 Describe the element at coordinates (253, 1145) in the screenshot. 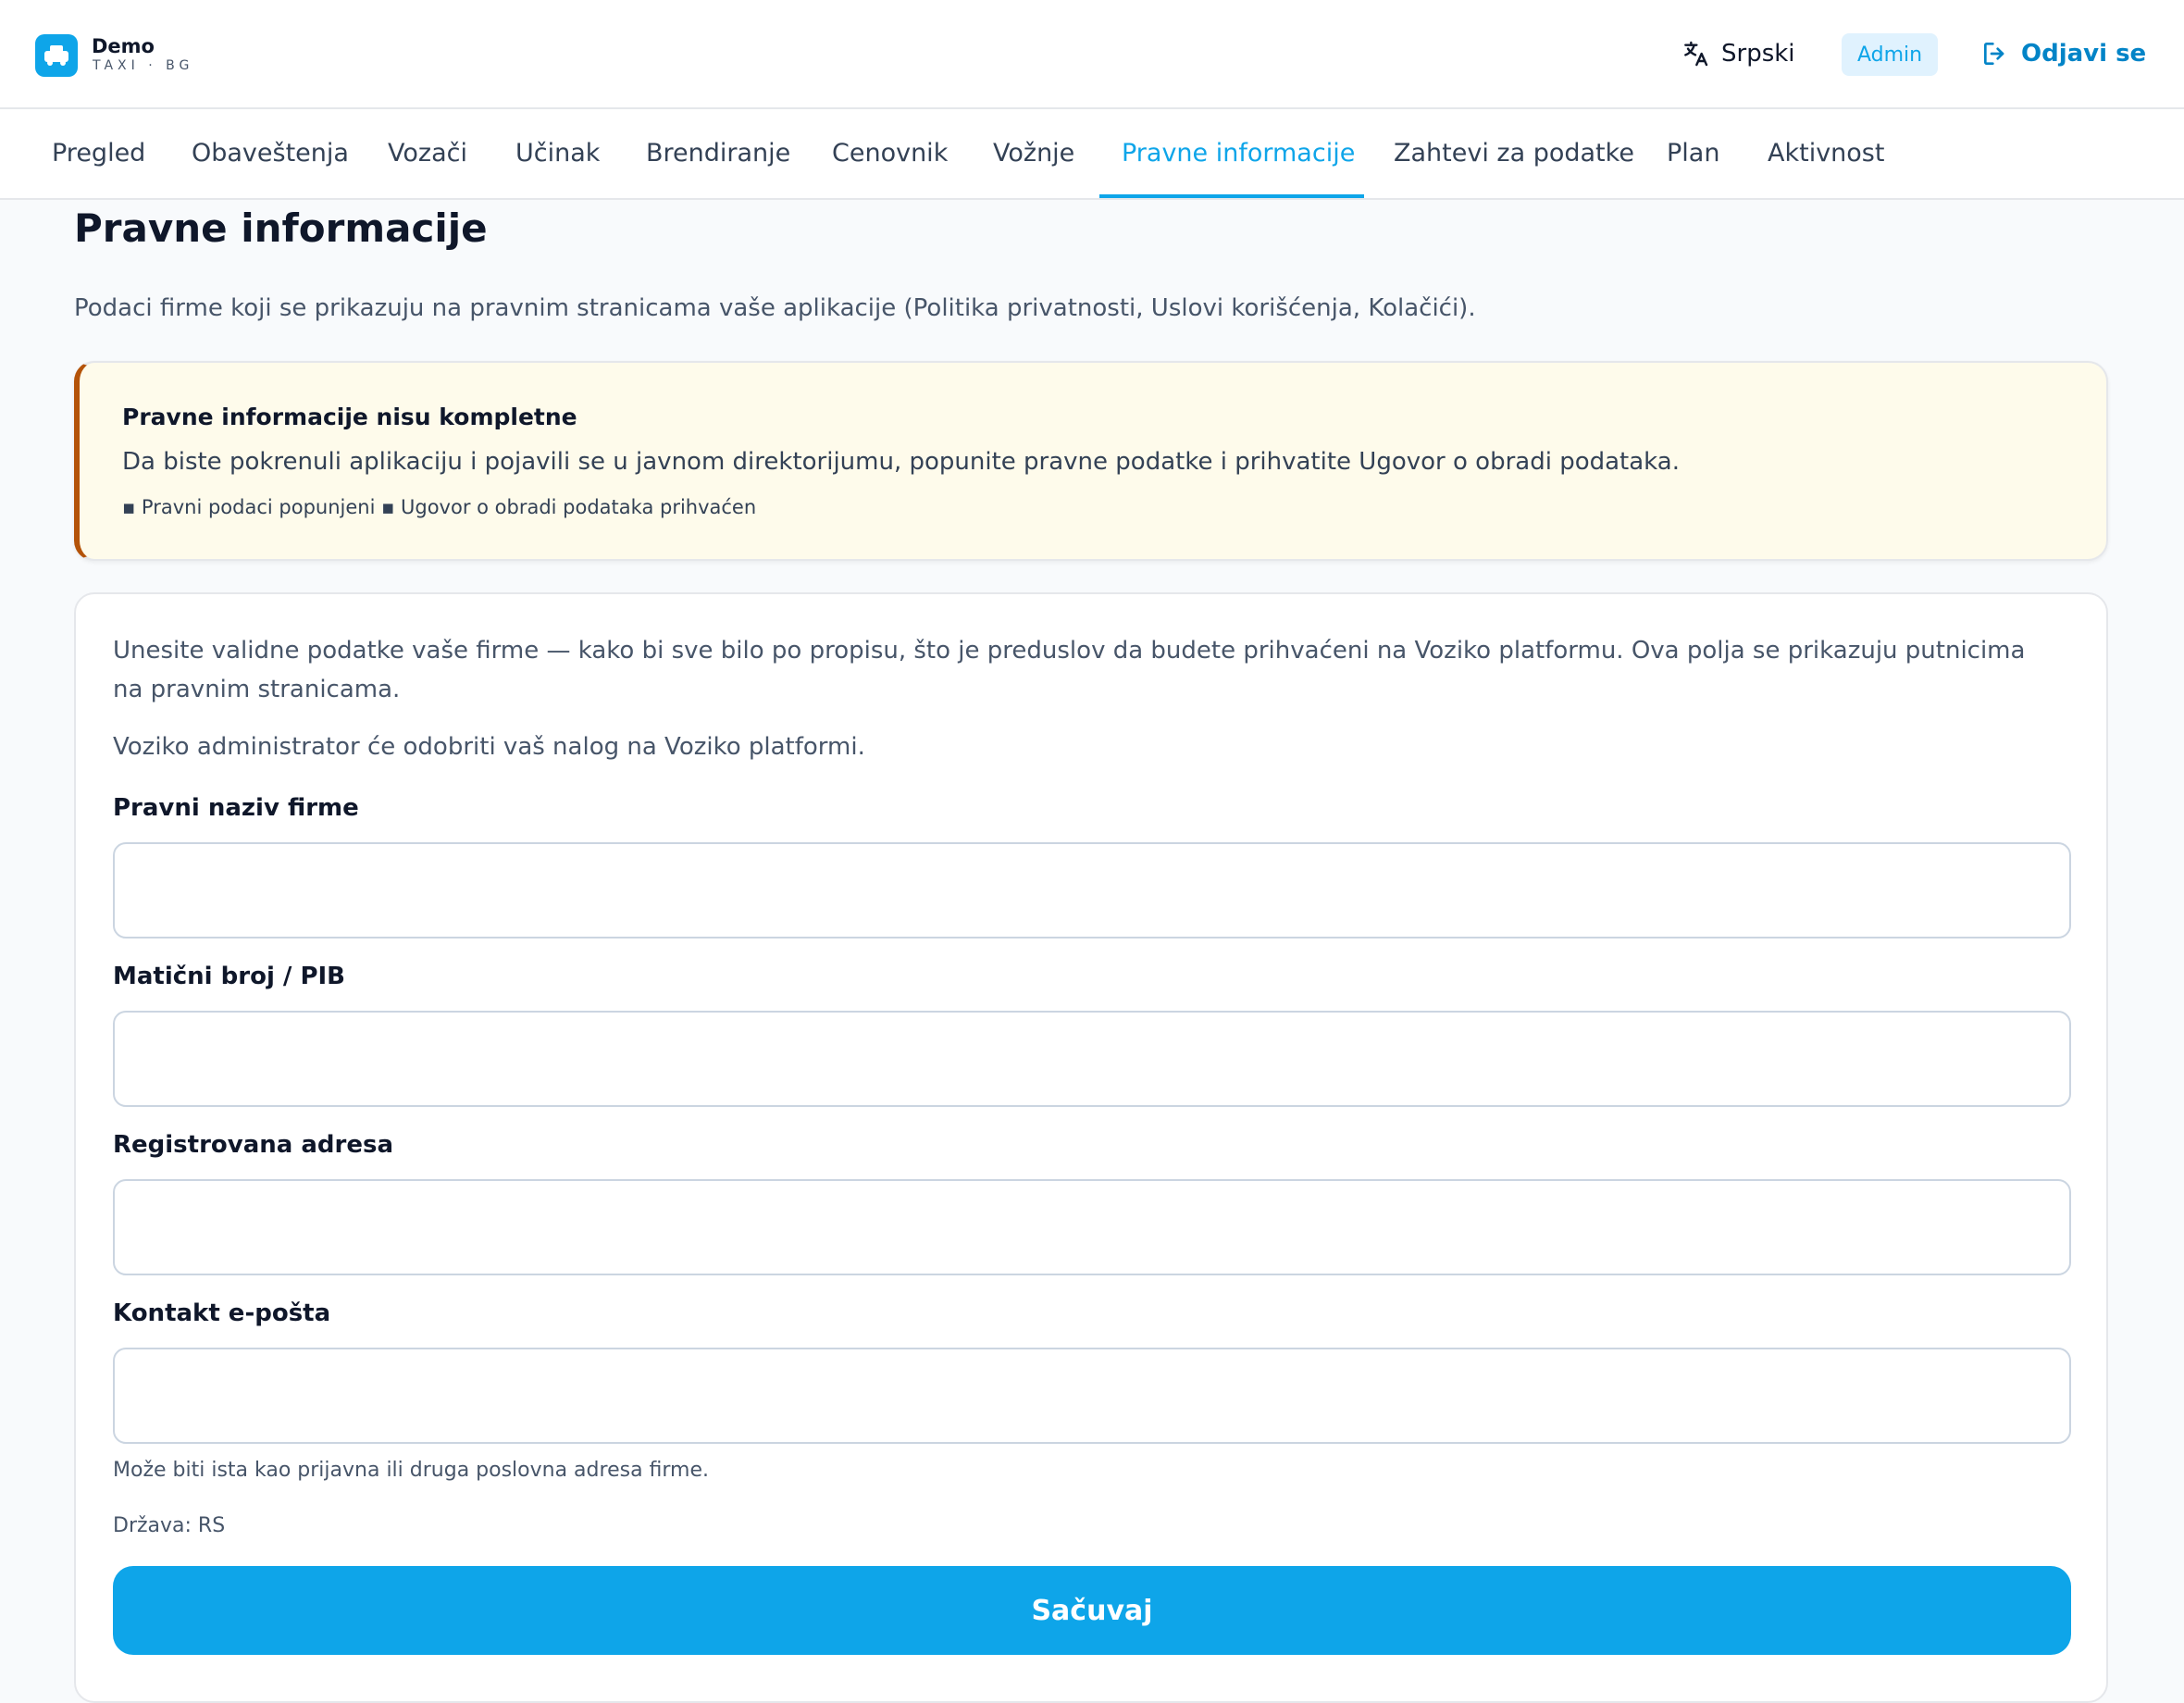

I see `registered-address-label: Registrovana adresa` at that location.